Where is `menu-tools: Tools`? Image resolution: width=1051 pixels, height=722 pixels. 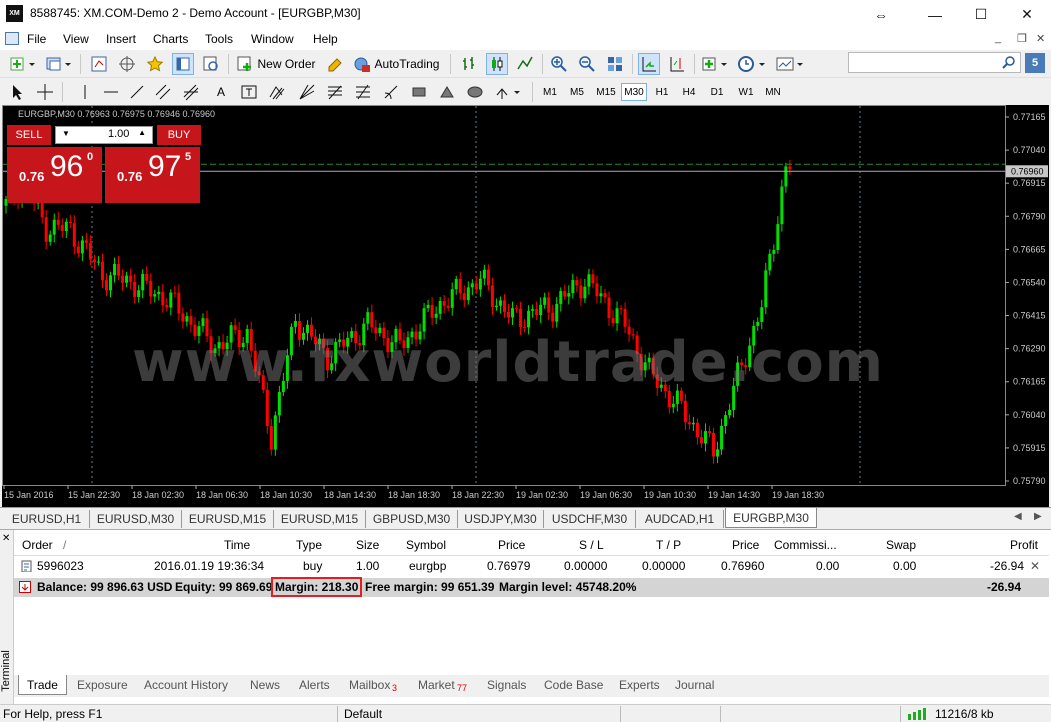 menu-tools: Tools is located at coordinates (219, 39).